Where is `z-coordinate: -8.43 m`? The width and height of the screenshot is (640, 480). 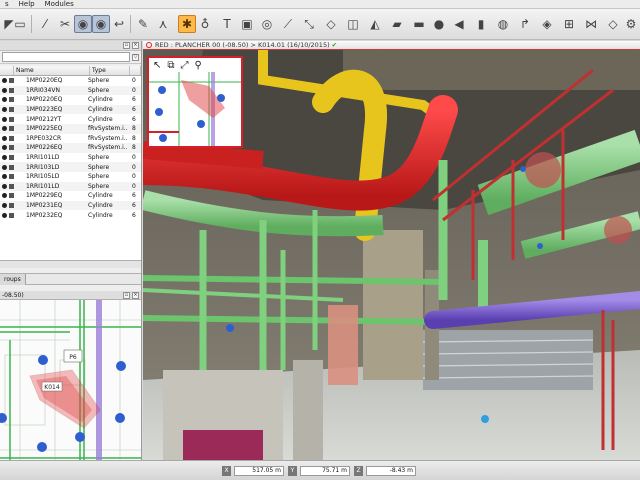 z-coordinate: -8.43 m is located at coordinates (391, 471).